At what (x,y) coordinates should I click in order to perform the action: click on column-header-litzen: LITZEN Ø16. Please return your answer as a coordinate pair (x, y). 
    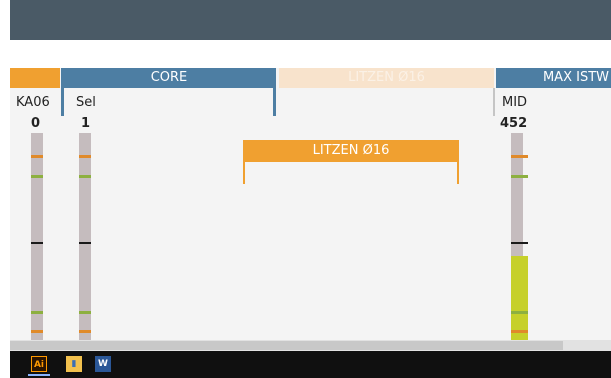
    Looking at the image, I should click on (386, 78).